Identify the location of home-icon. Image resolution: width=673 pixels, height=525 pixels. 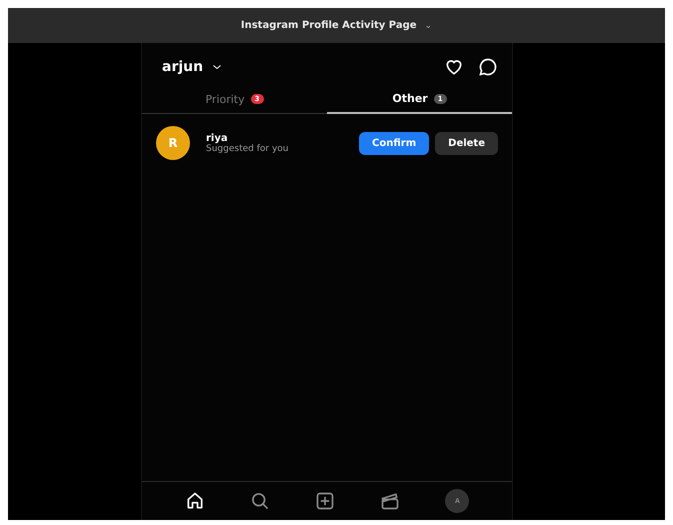
(194, 501).